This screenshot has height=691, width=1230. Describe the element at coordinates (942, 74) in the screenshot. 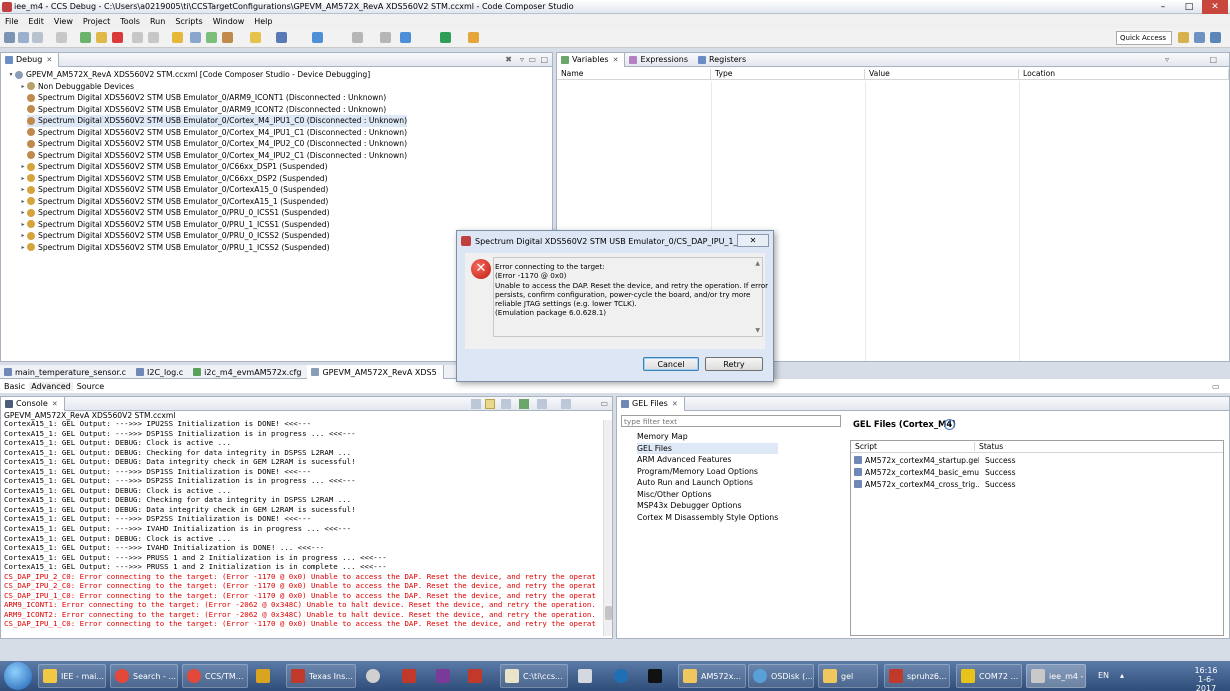

I see `column-value: Value` at that location.